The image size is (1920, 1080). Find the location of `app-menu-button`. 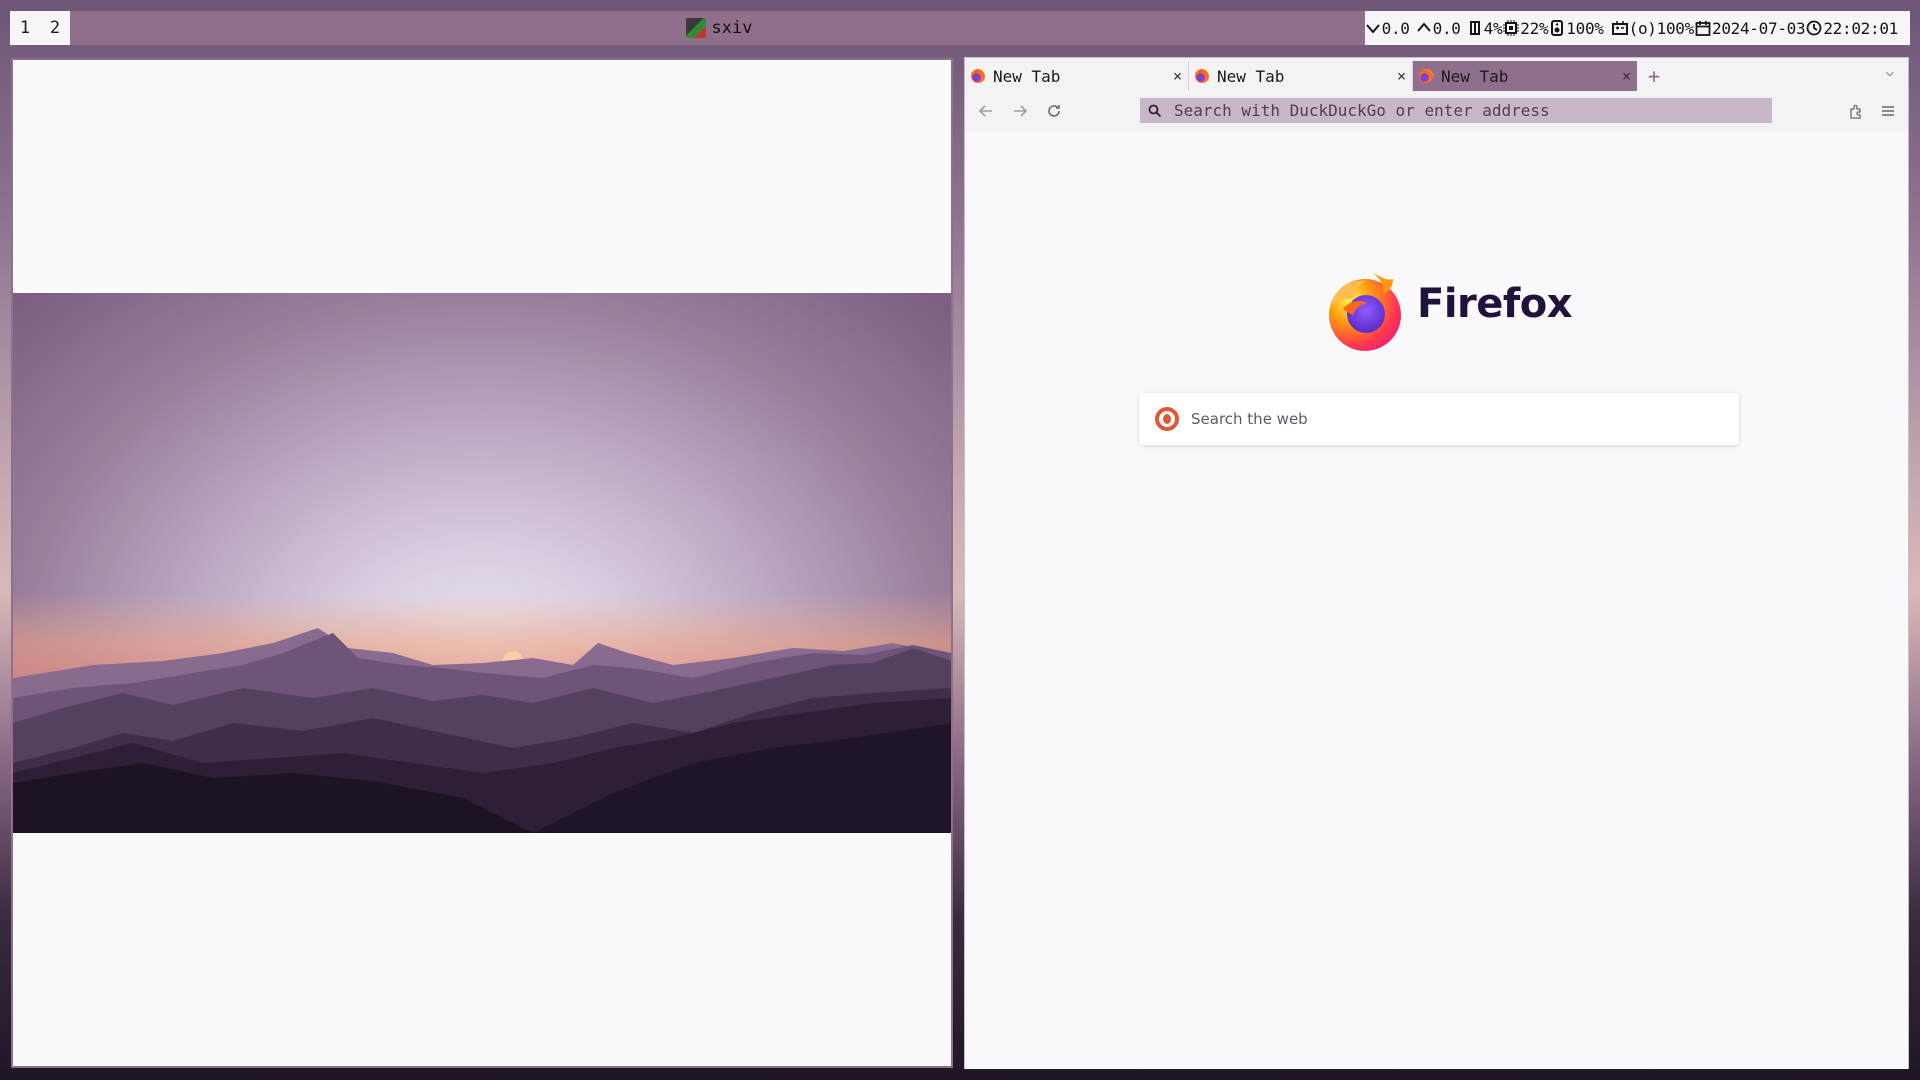

app-menu-button is located at coordinates (1888, 111).